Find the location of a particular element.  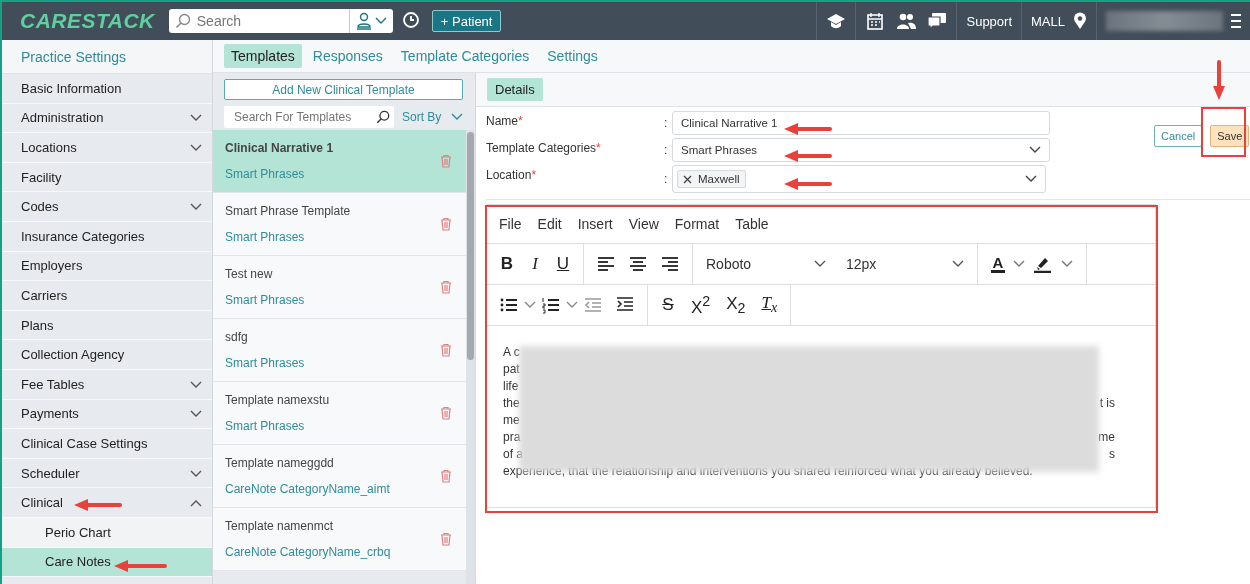

user-filter-dropdown is located at coordinates (370, 21).